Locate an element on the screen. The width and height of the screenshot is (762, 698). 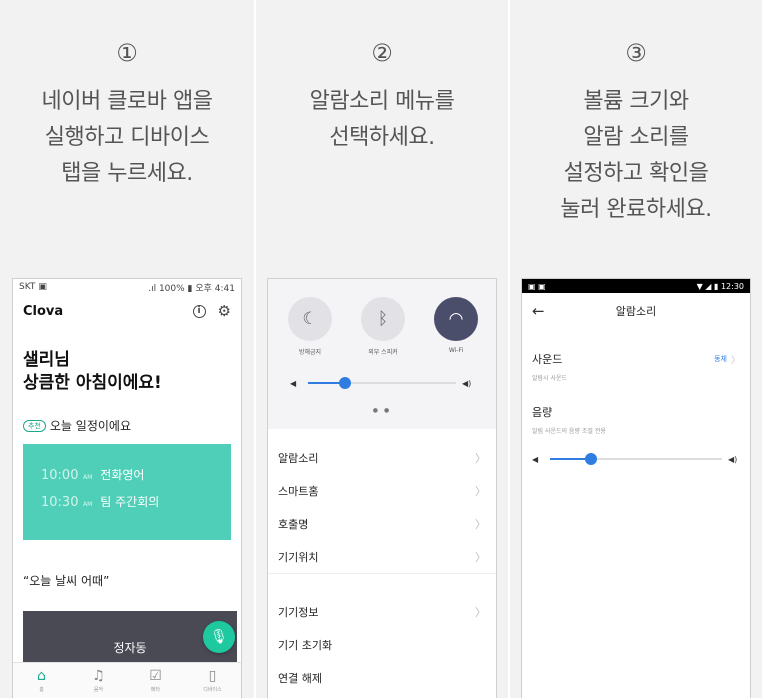
schedule-name: 전화영어 is located at coordinates (122, 475).